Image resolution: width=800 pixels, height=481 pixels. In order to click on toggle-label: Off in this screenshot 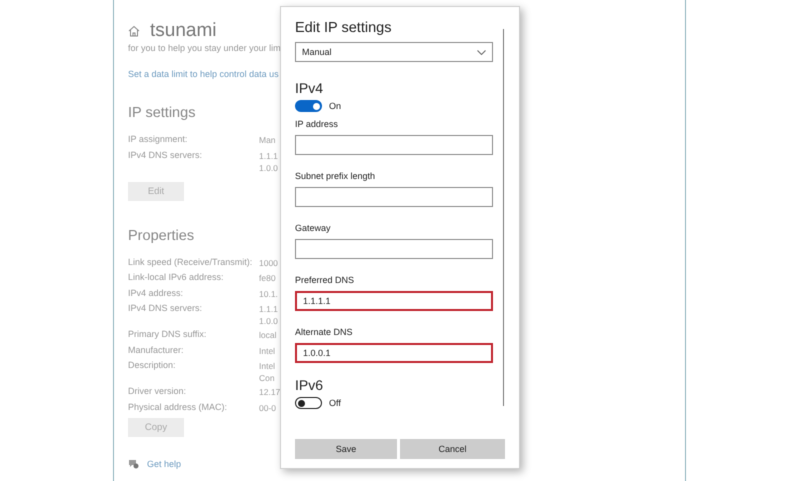, I will do `click(335, 403)`.